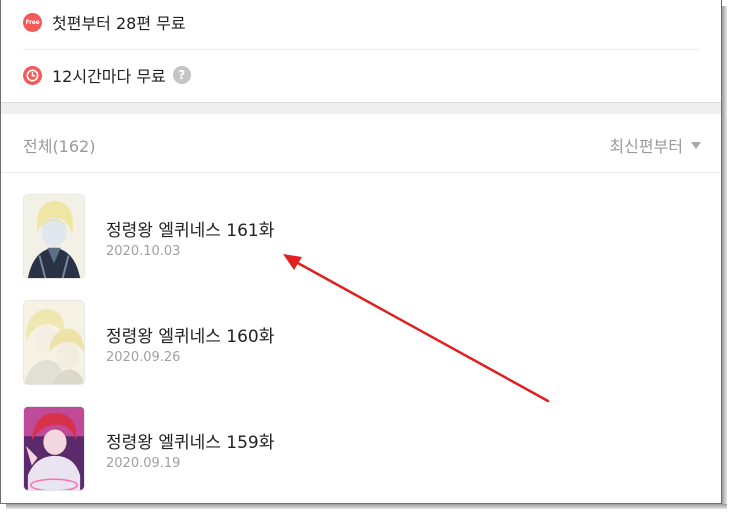 The image size is (732, 514). I want to click on frame-shadow-bottom, so click(366, 506).